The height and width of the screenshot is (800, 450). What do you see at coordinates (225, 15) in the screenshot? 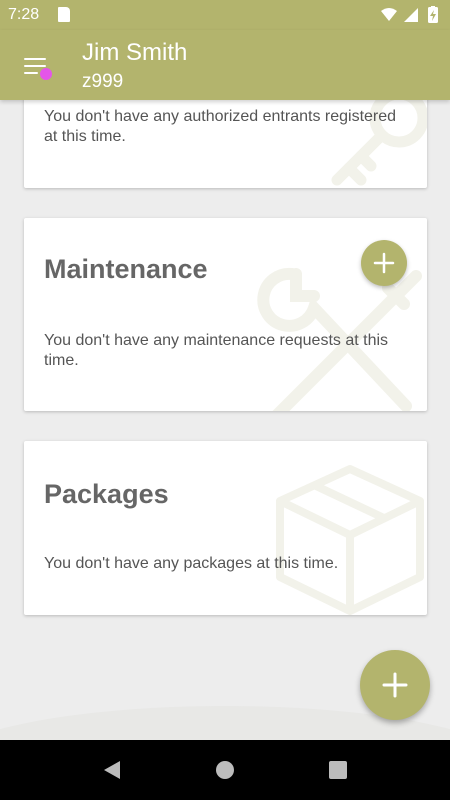
I see `status-bar: 7:28` at bounding box center [225, 15].